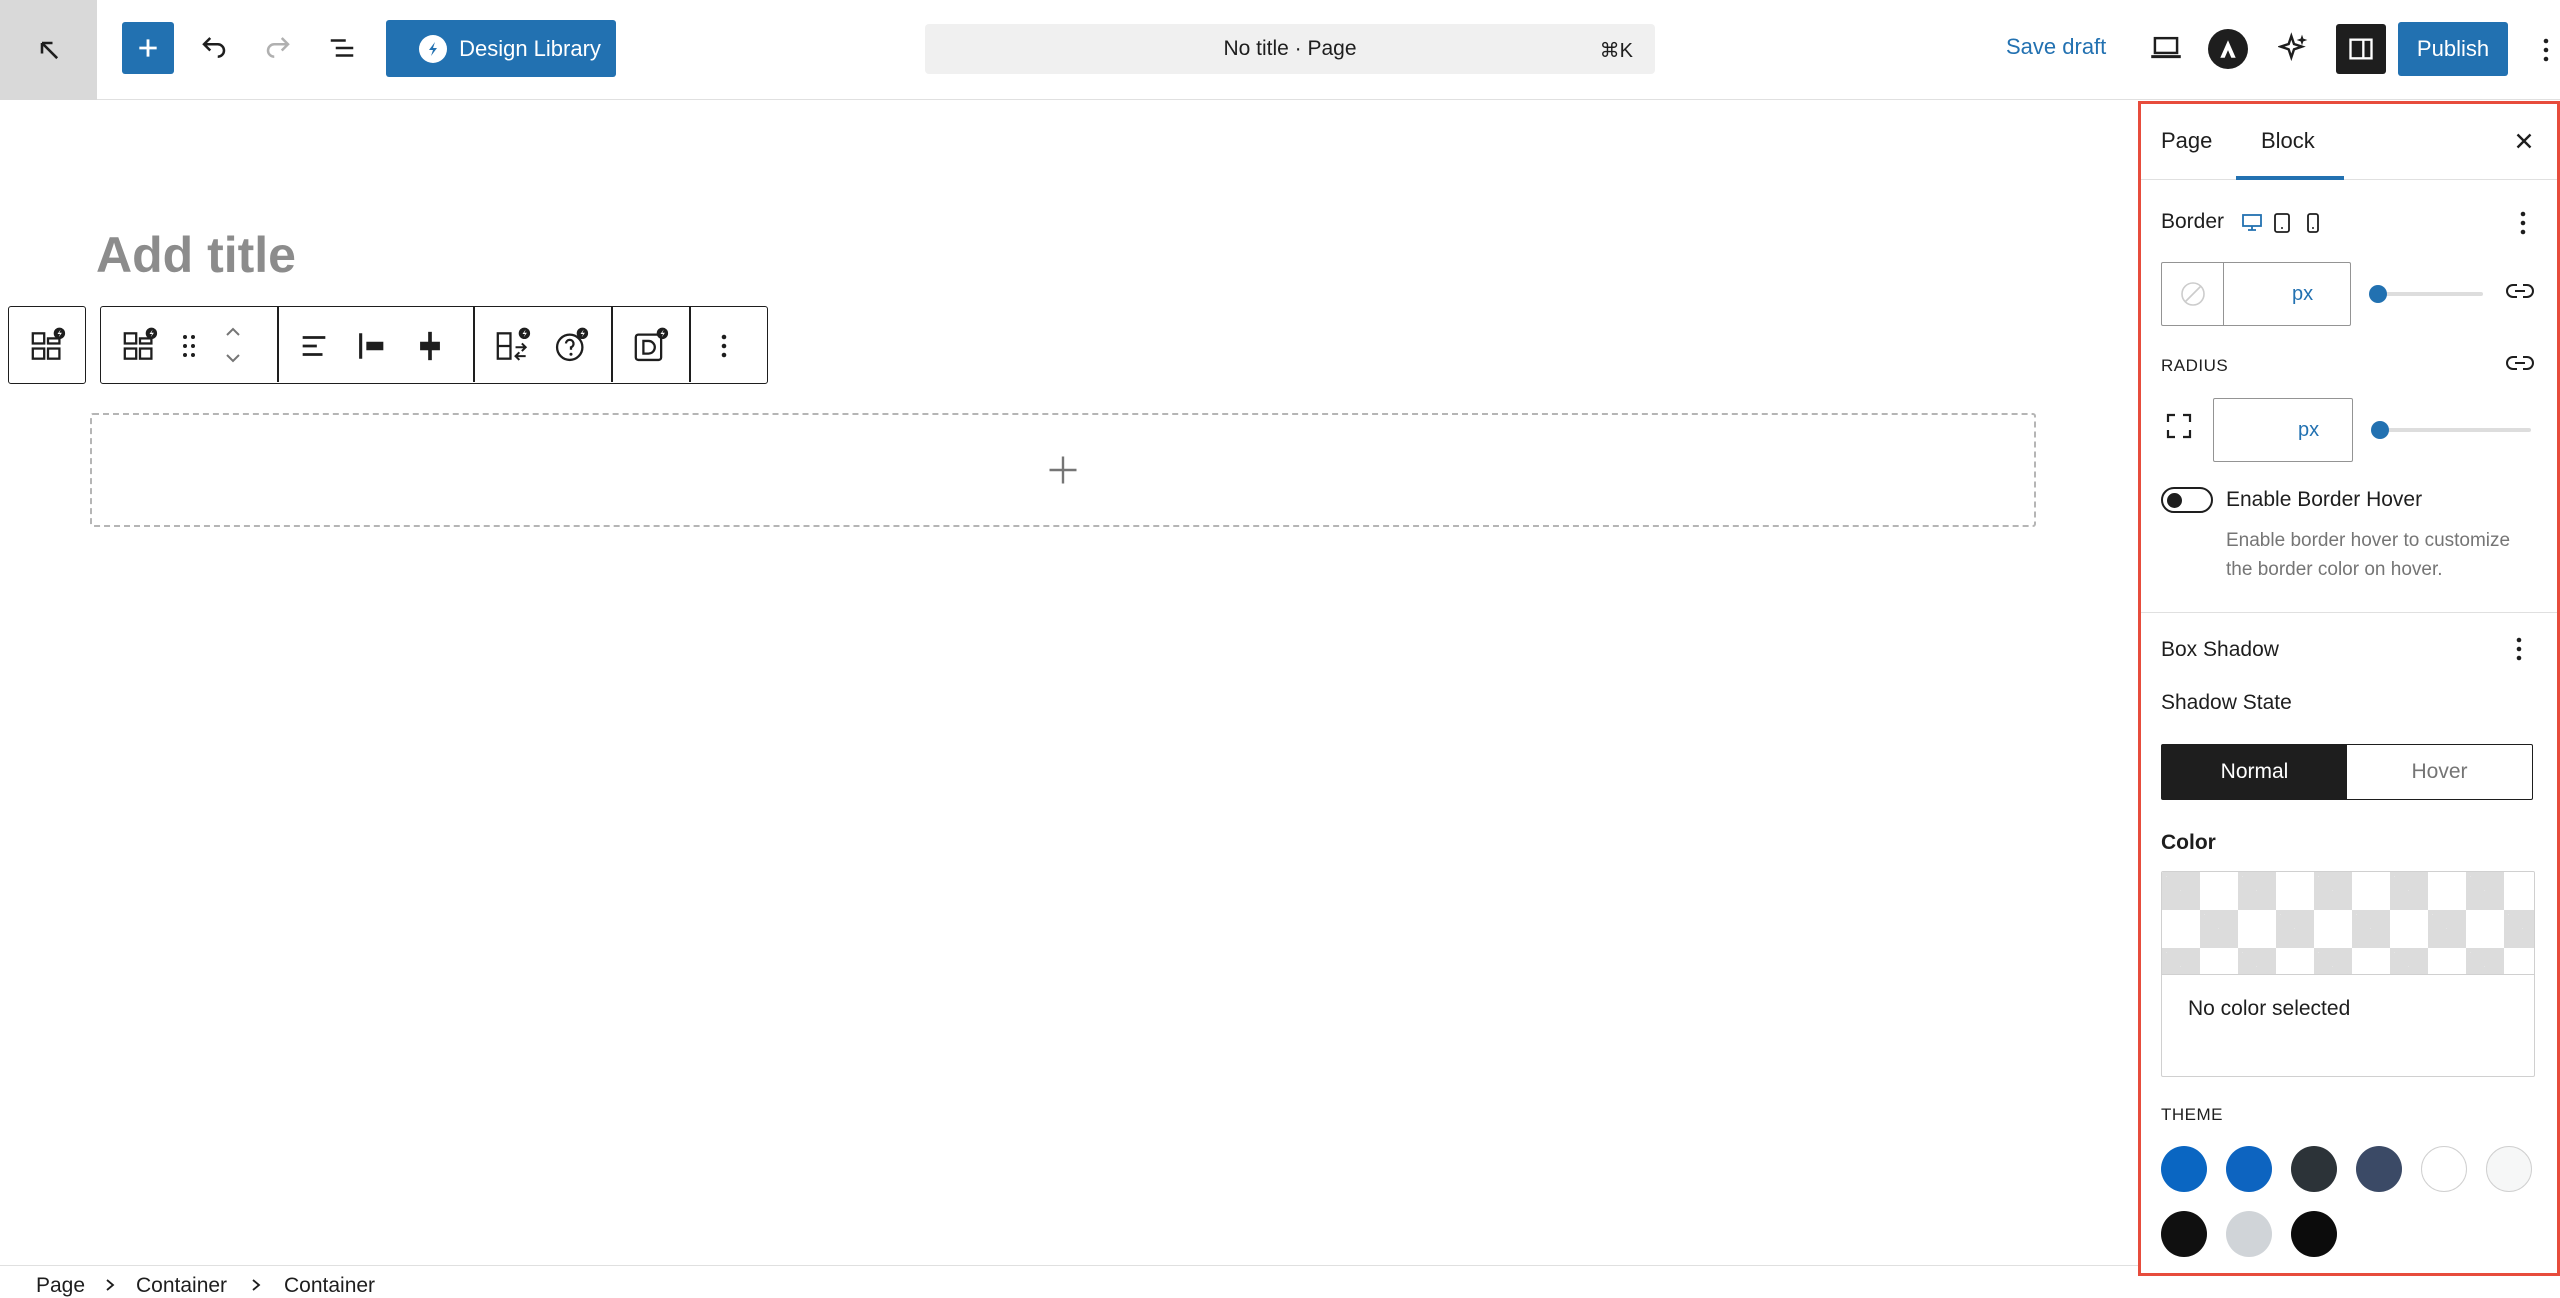  Describe the element at coordinates (314, 346) in the screenshot. I see `content-align-button` at that location.